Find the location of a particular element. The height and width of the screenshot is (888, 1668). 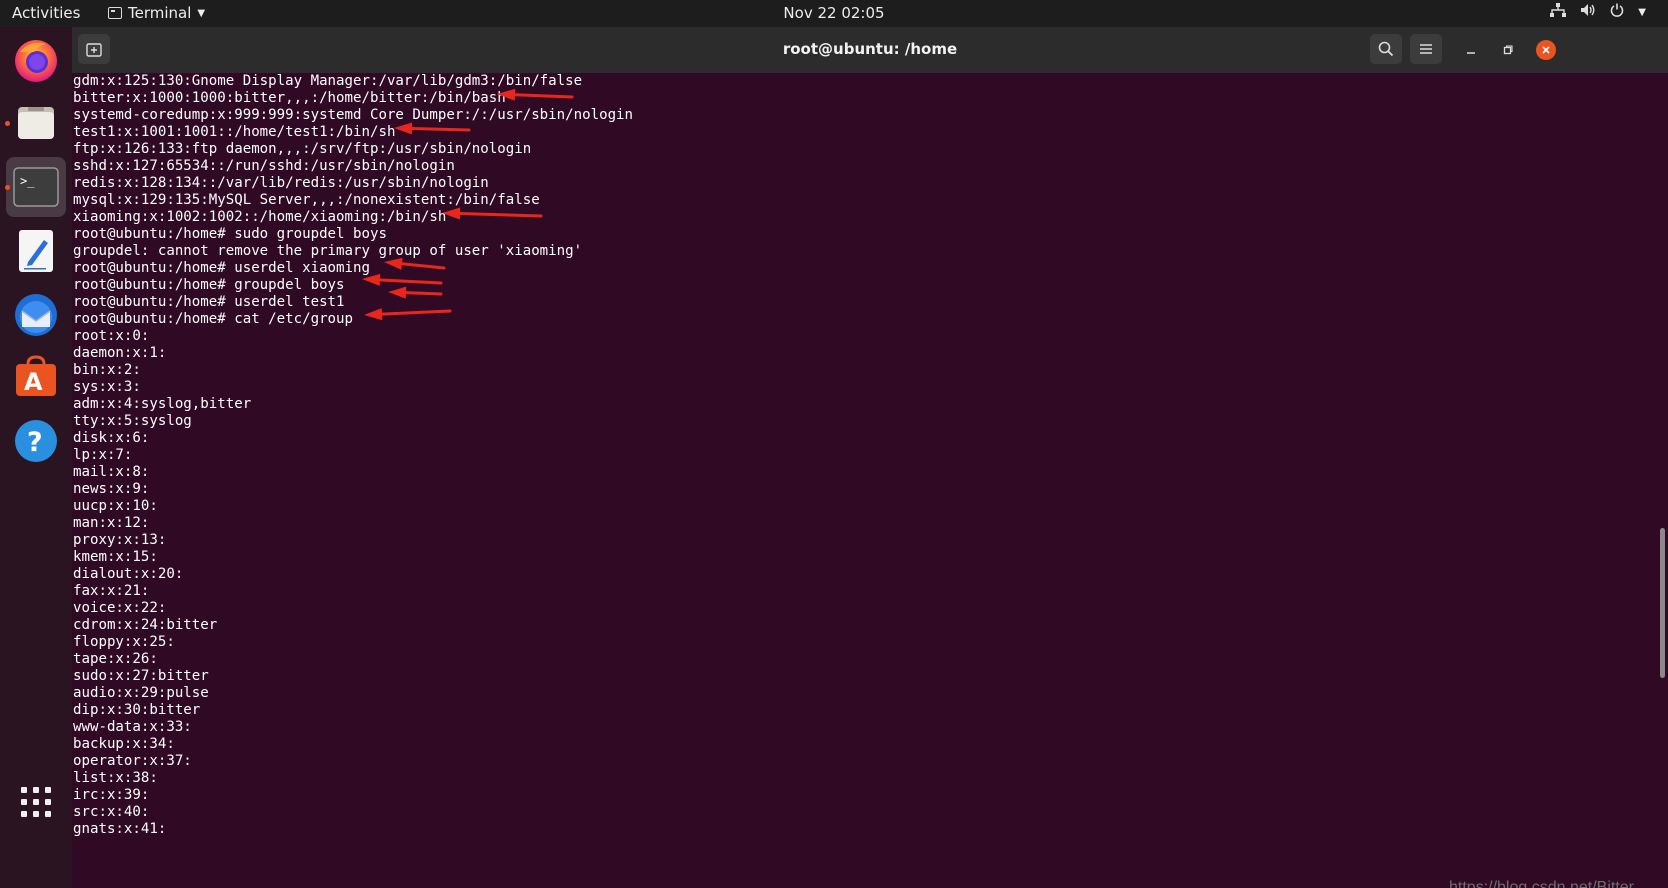

terminal-icon: >_ is located at coordinates (36, 187).